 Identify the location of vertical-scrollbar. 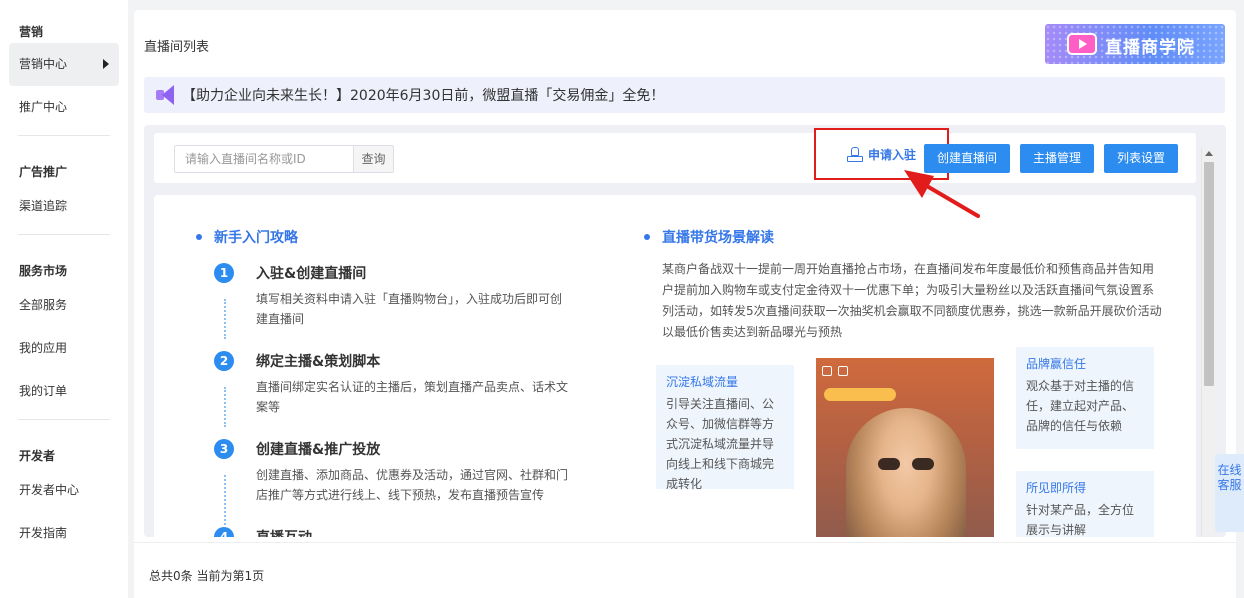
(1208, 342).